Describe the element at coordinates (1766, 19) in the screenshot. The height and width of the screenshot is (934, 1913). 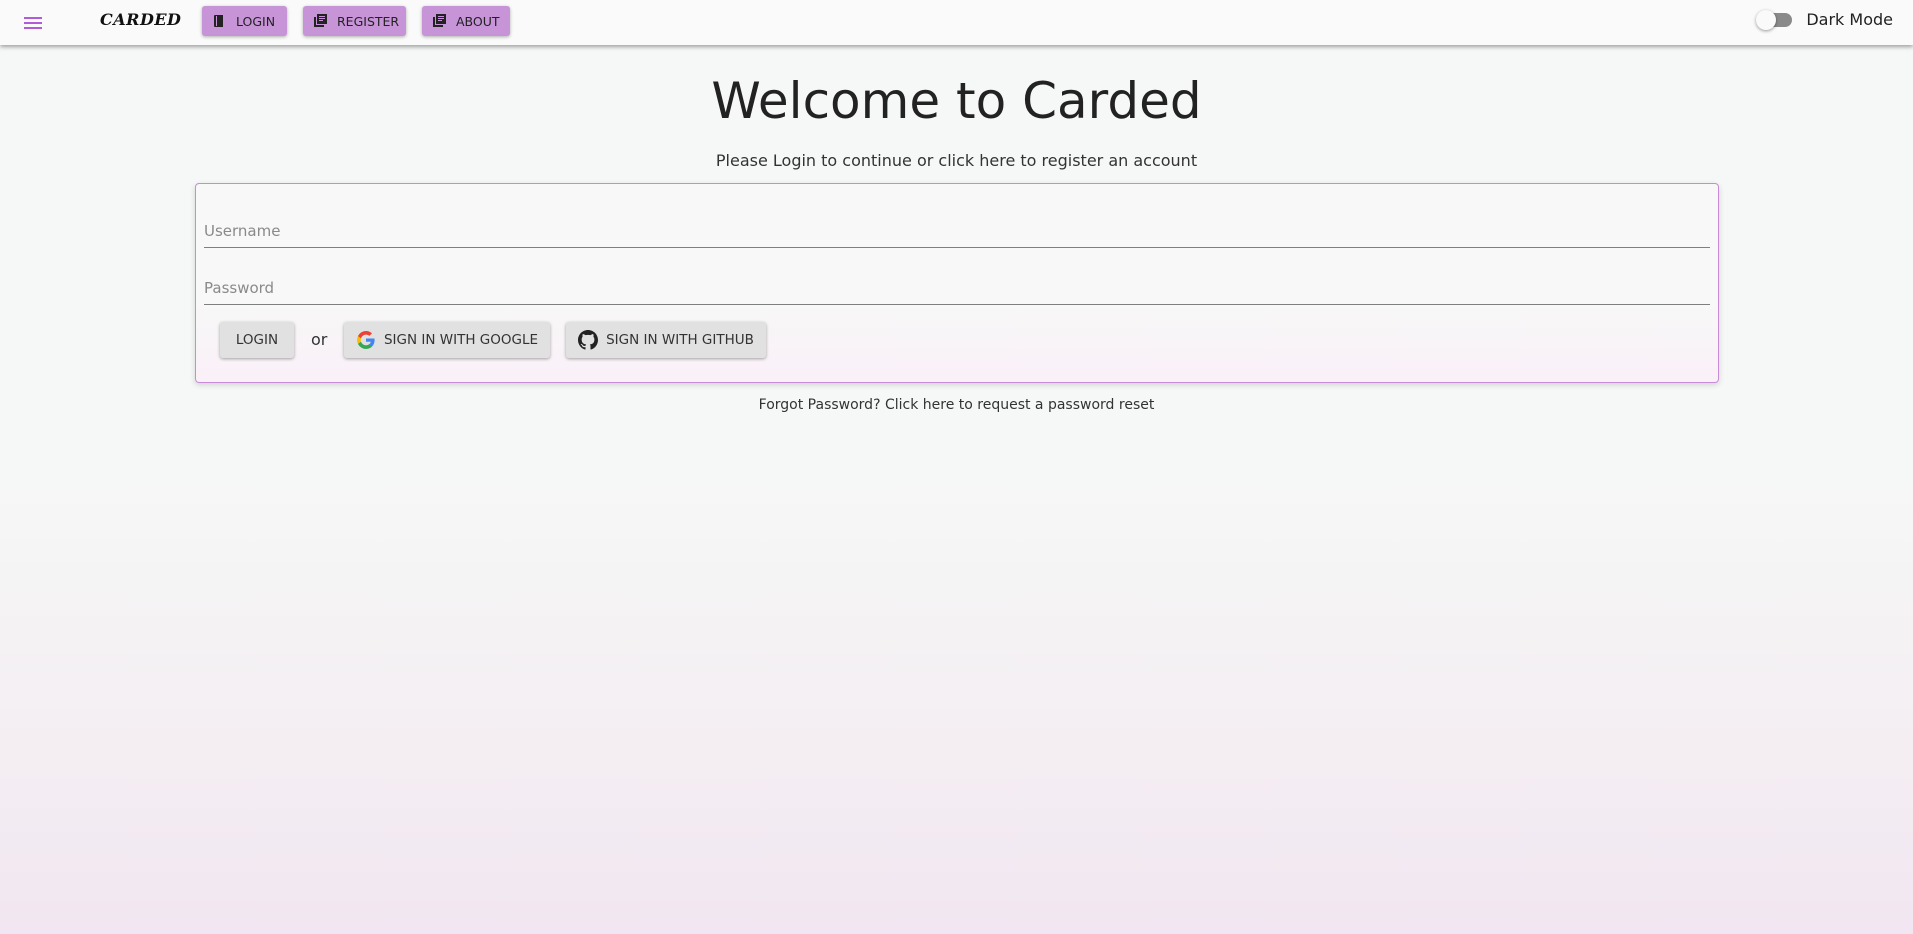
I see `switch-thumb` at that location.